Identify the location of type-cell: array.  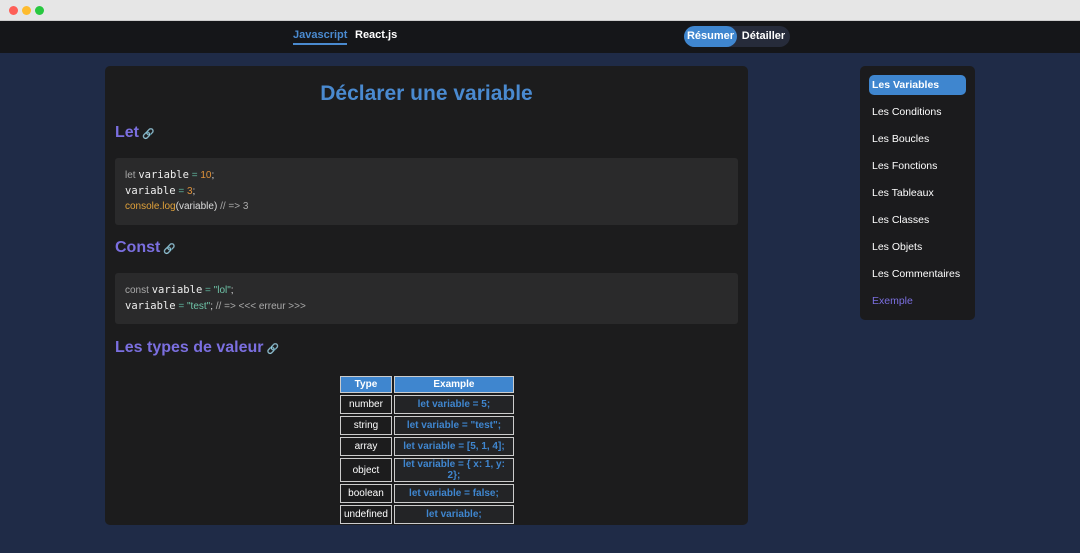
(366, 446).